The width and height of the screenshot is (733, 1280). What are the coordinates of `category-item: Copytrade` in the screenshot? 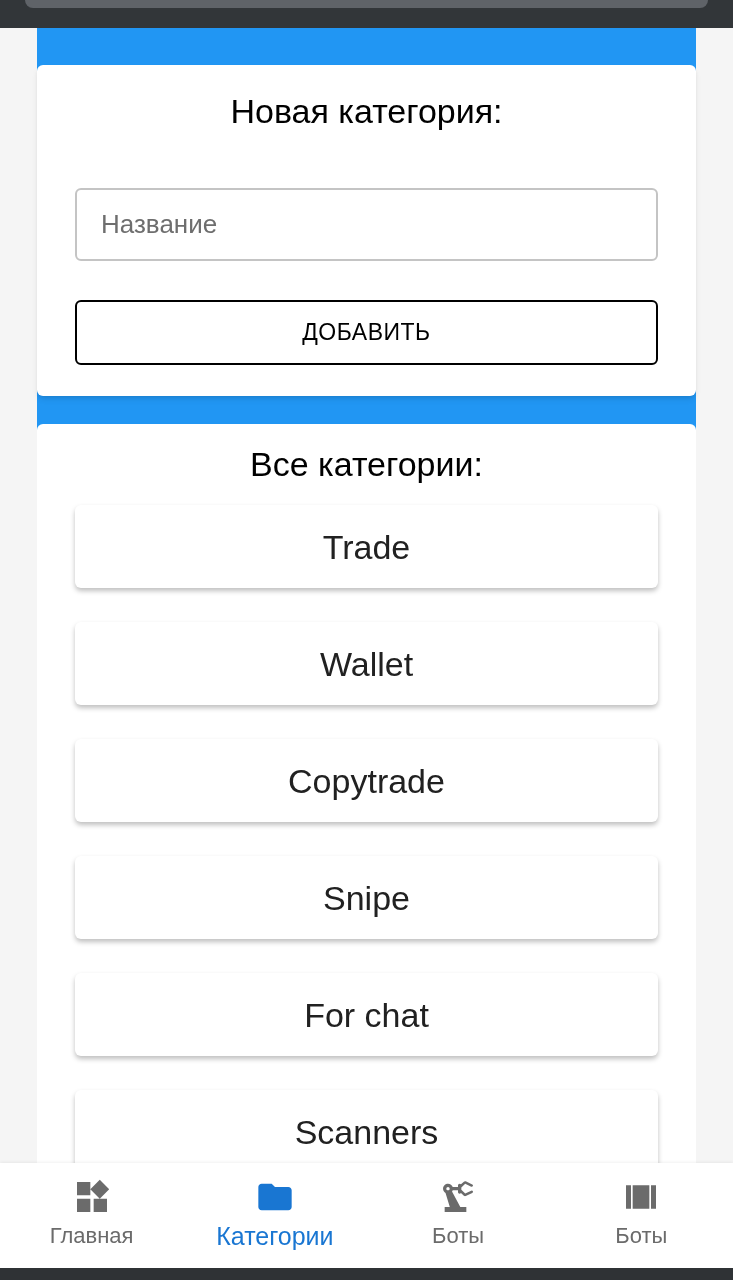 It's located at (366, 780).